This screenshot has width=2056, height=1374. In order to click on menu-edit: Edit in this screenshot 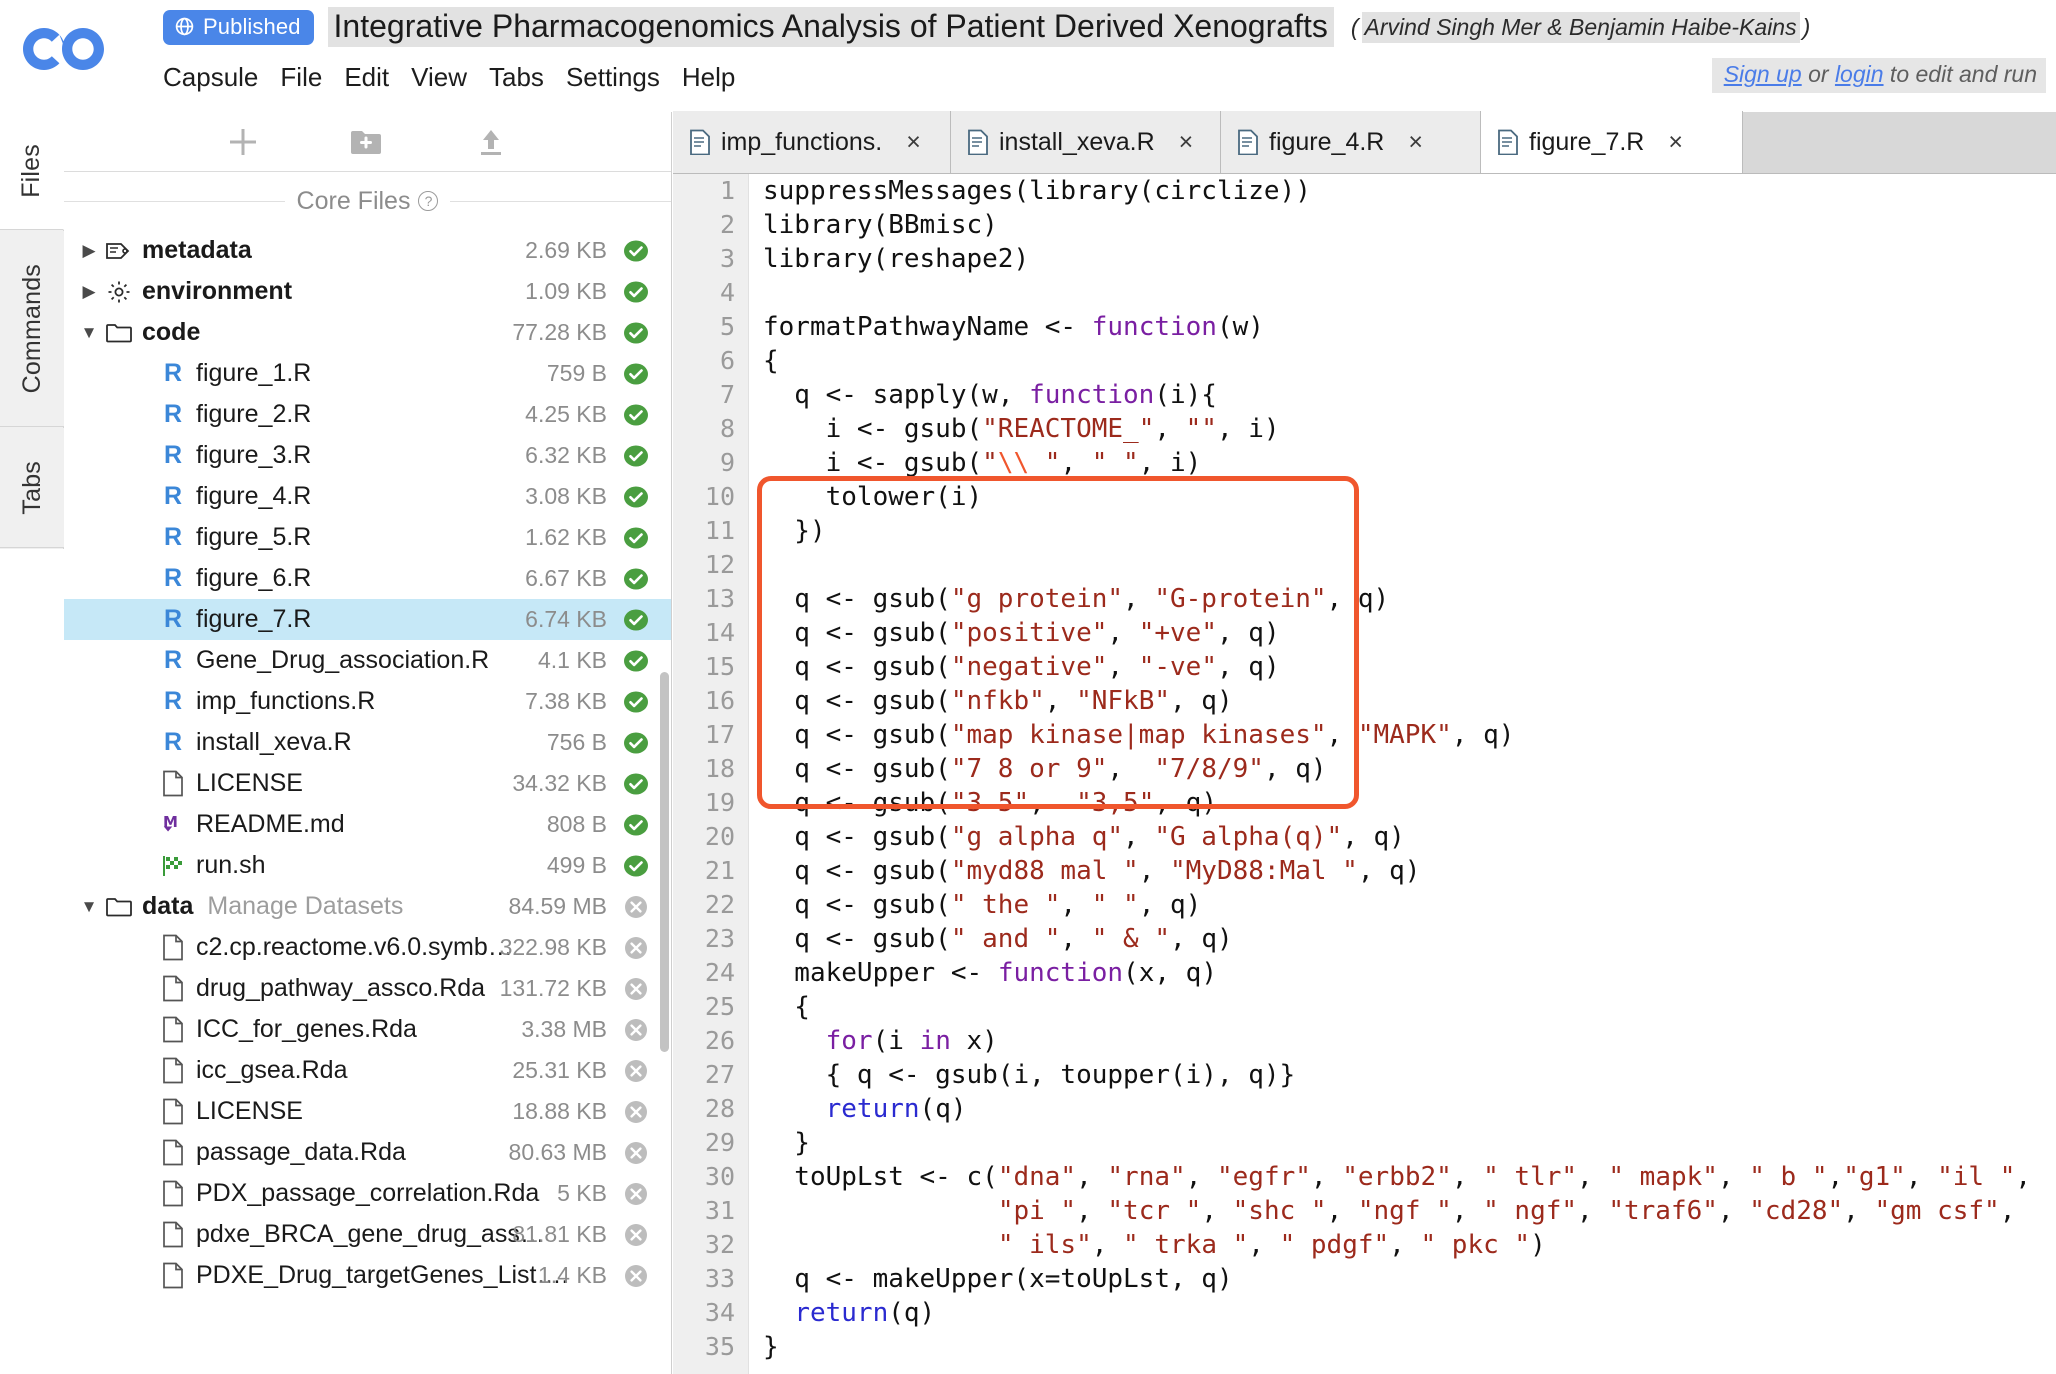, I will do `click(377, 77)`.